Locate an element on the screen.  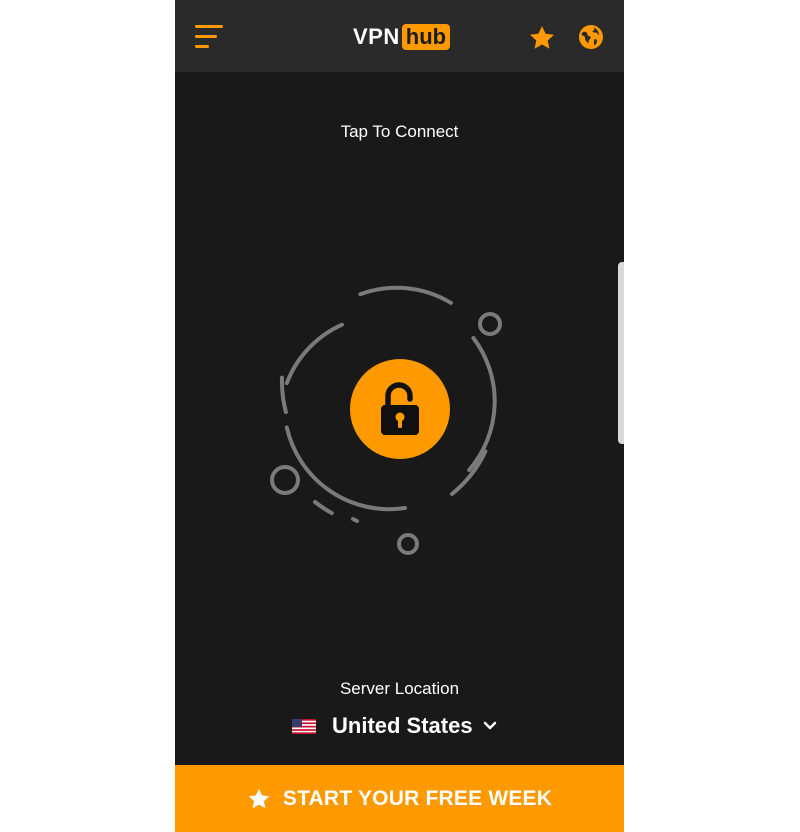
unlocked-padlock-icon is located at coordinates (400, 408).